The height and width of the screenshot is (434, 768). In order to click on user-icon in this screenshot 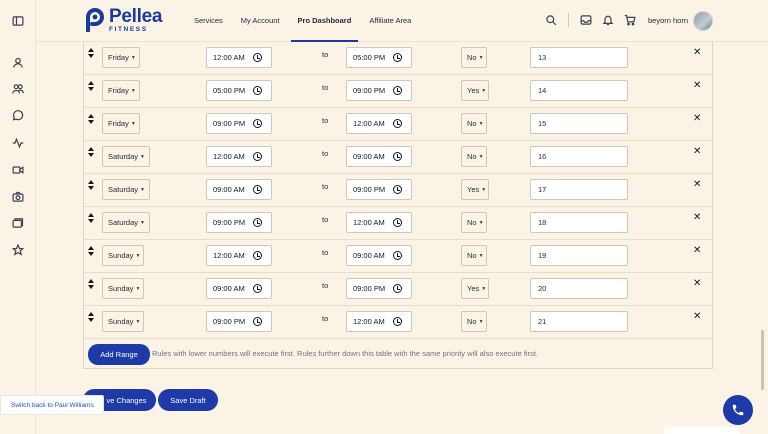, I will do `click(18, 63)`.